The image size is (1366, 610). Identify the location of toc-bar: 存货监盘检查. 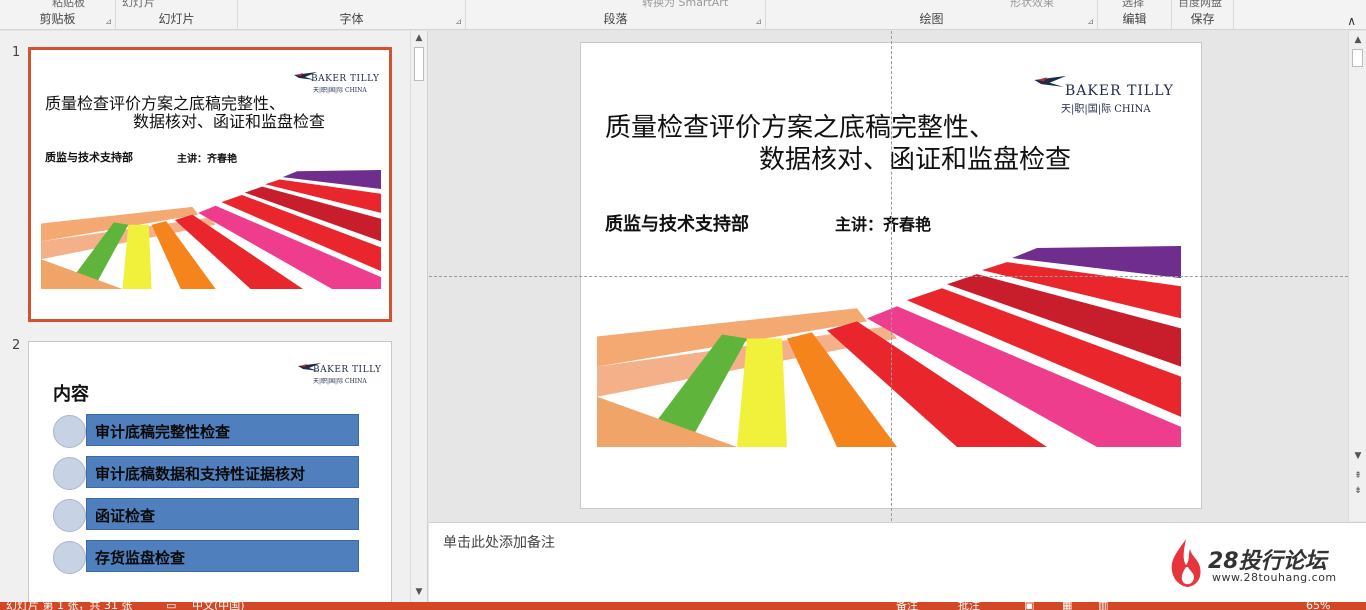
(222, 556).